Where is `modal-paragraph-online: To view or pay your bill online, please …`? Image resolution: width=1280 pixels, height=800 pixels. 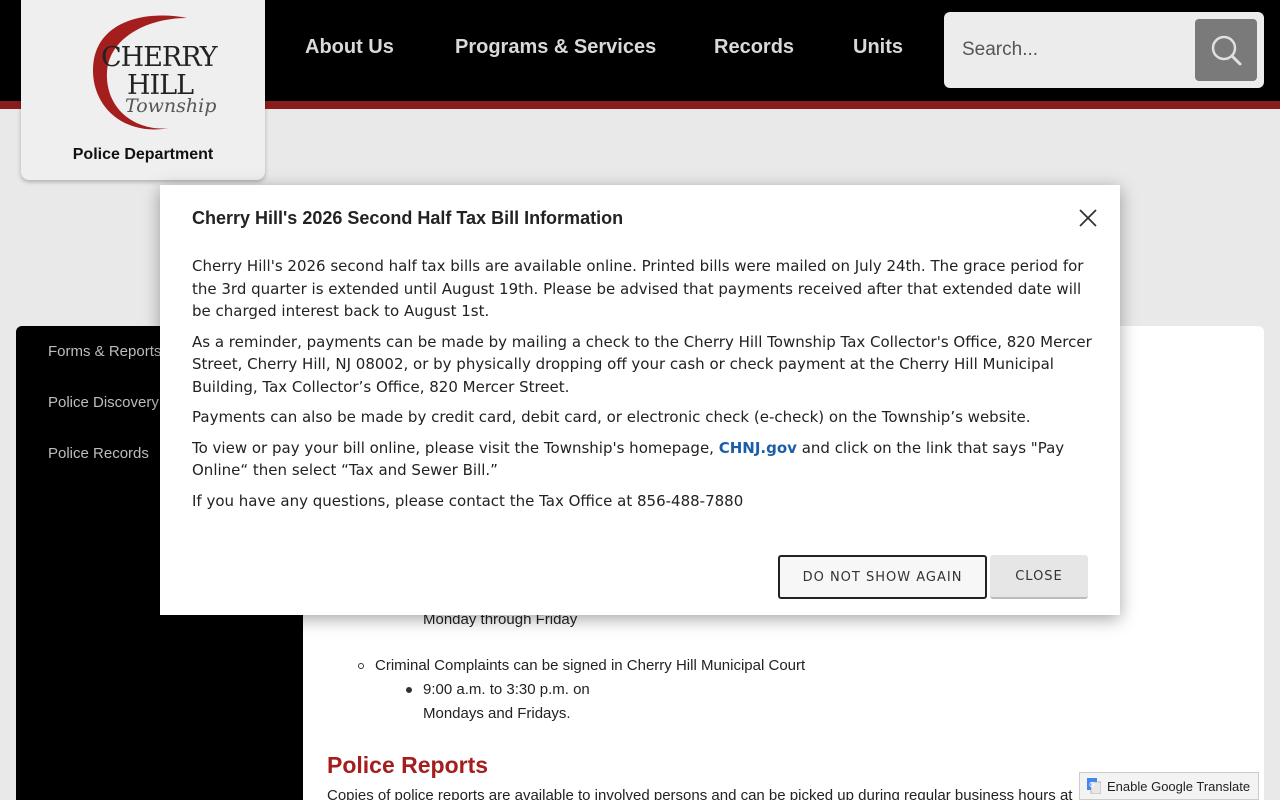
modal-paragraph-online: To view or pay your bill online, please … is located at coordinates (642, 459).